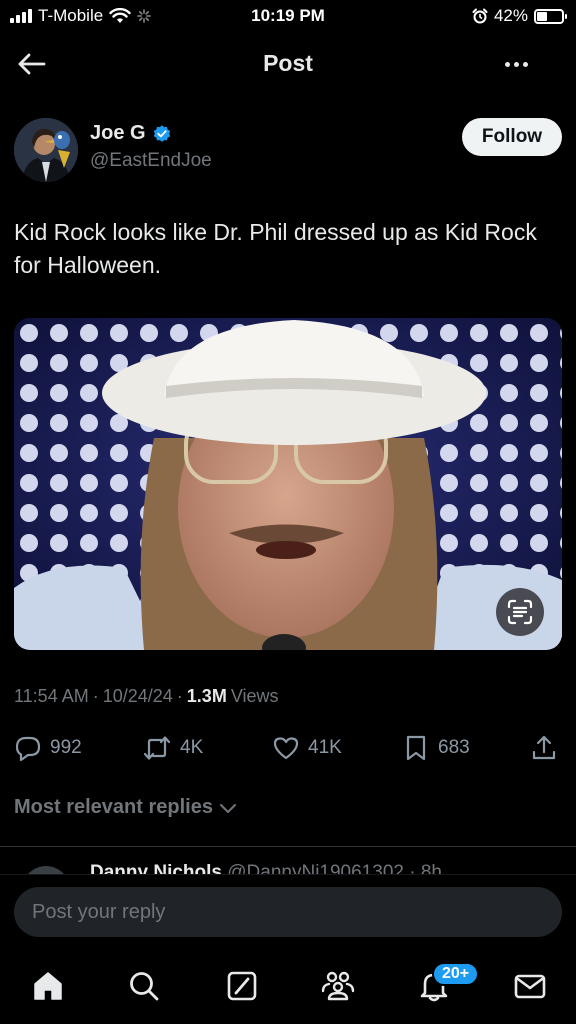  What do you see at coordinates (192, 747) in the screenshot?
I see `repost-count: 4K` at bounding box center [192, 747].